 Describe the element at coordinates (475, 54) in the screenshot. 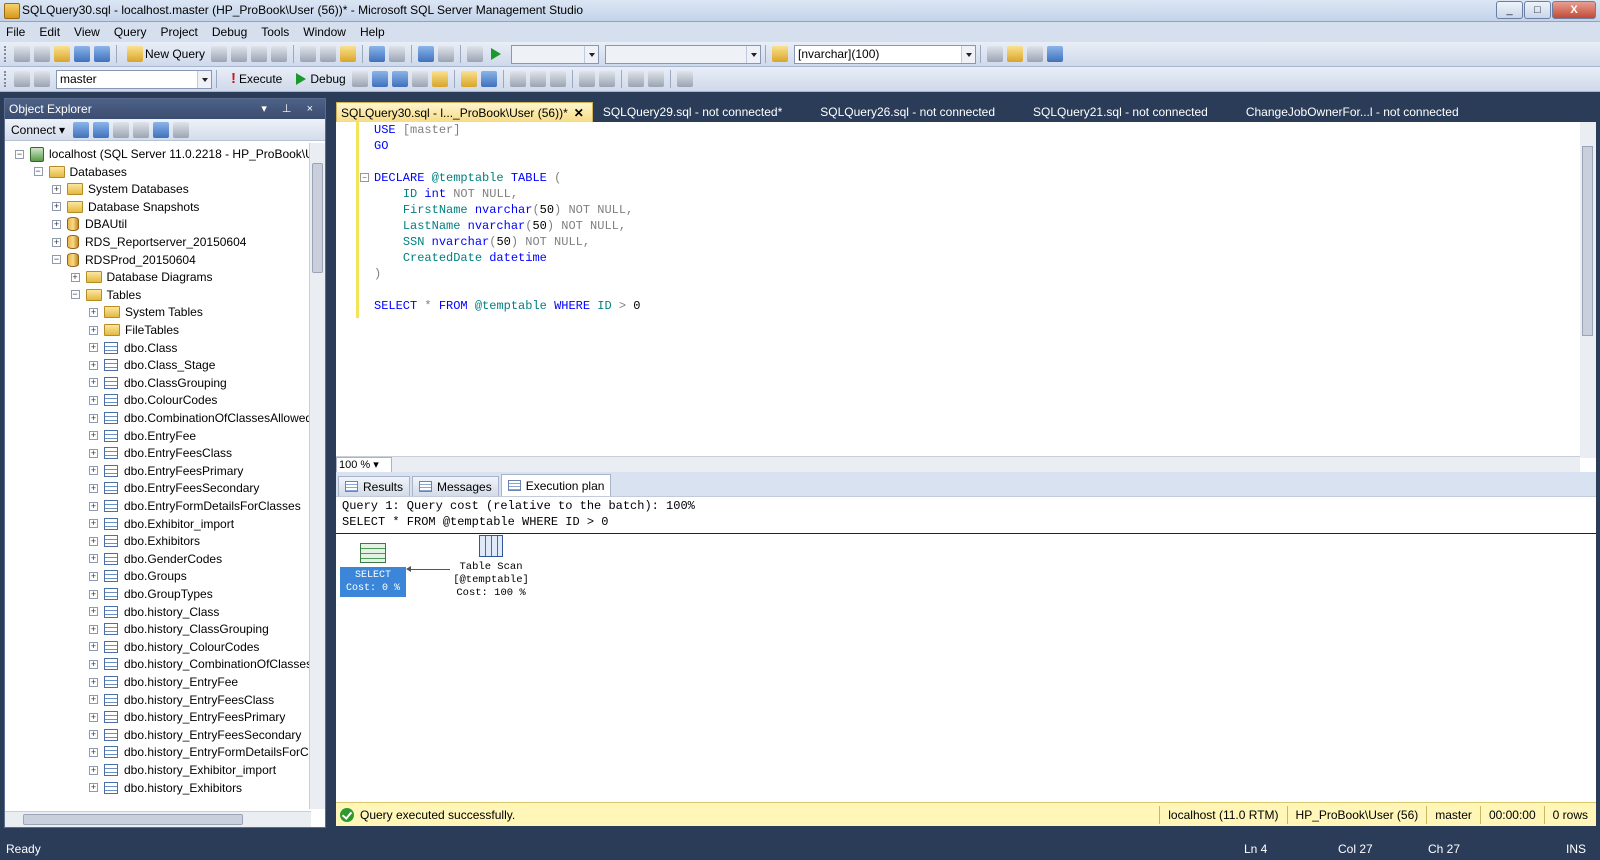

I see `activity-monitor-icon` at that location.